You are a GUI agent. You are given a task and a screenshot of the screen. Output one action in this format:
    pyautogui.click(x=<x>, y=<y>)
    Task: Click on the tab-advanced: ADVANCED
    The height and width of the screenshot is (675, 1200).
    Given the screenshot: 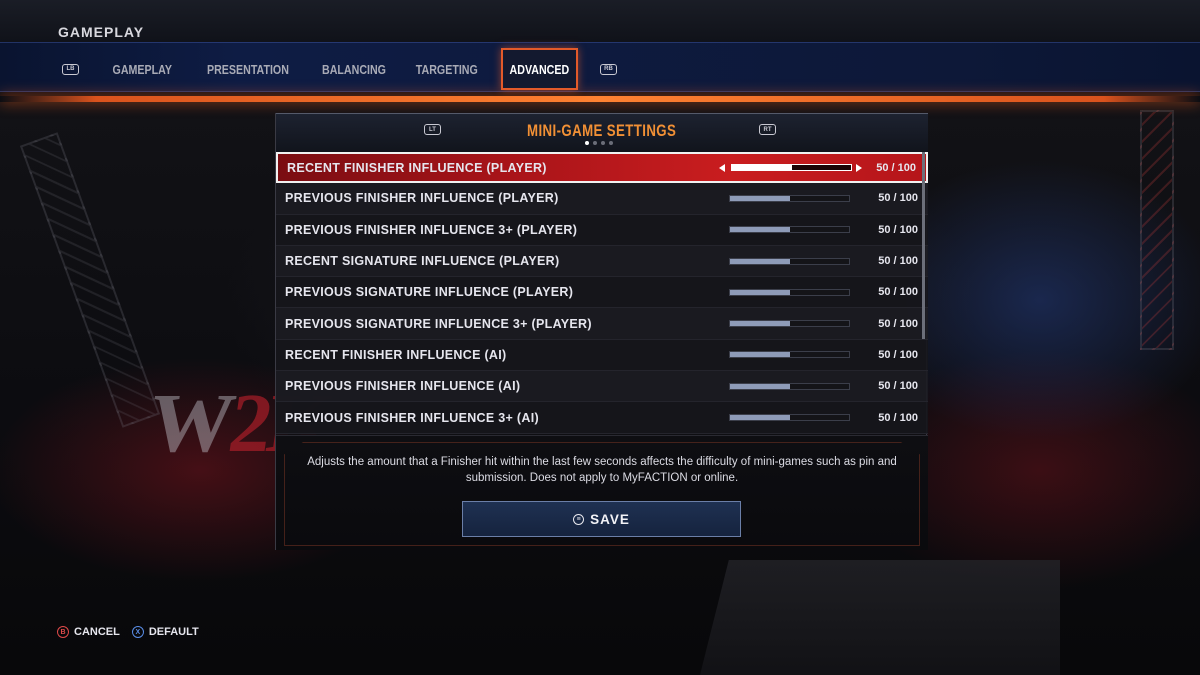 What is the action you would take?
    pyautogui.click(x=539, y=69)
    